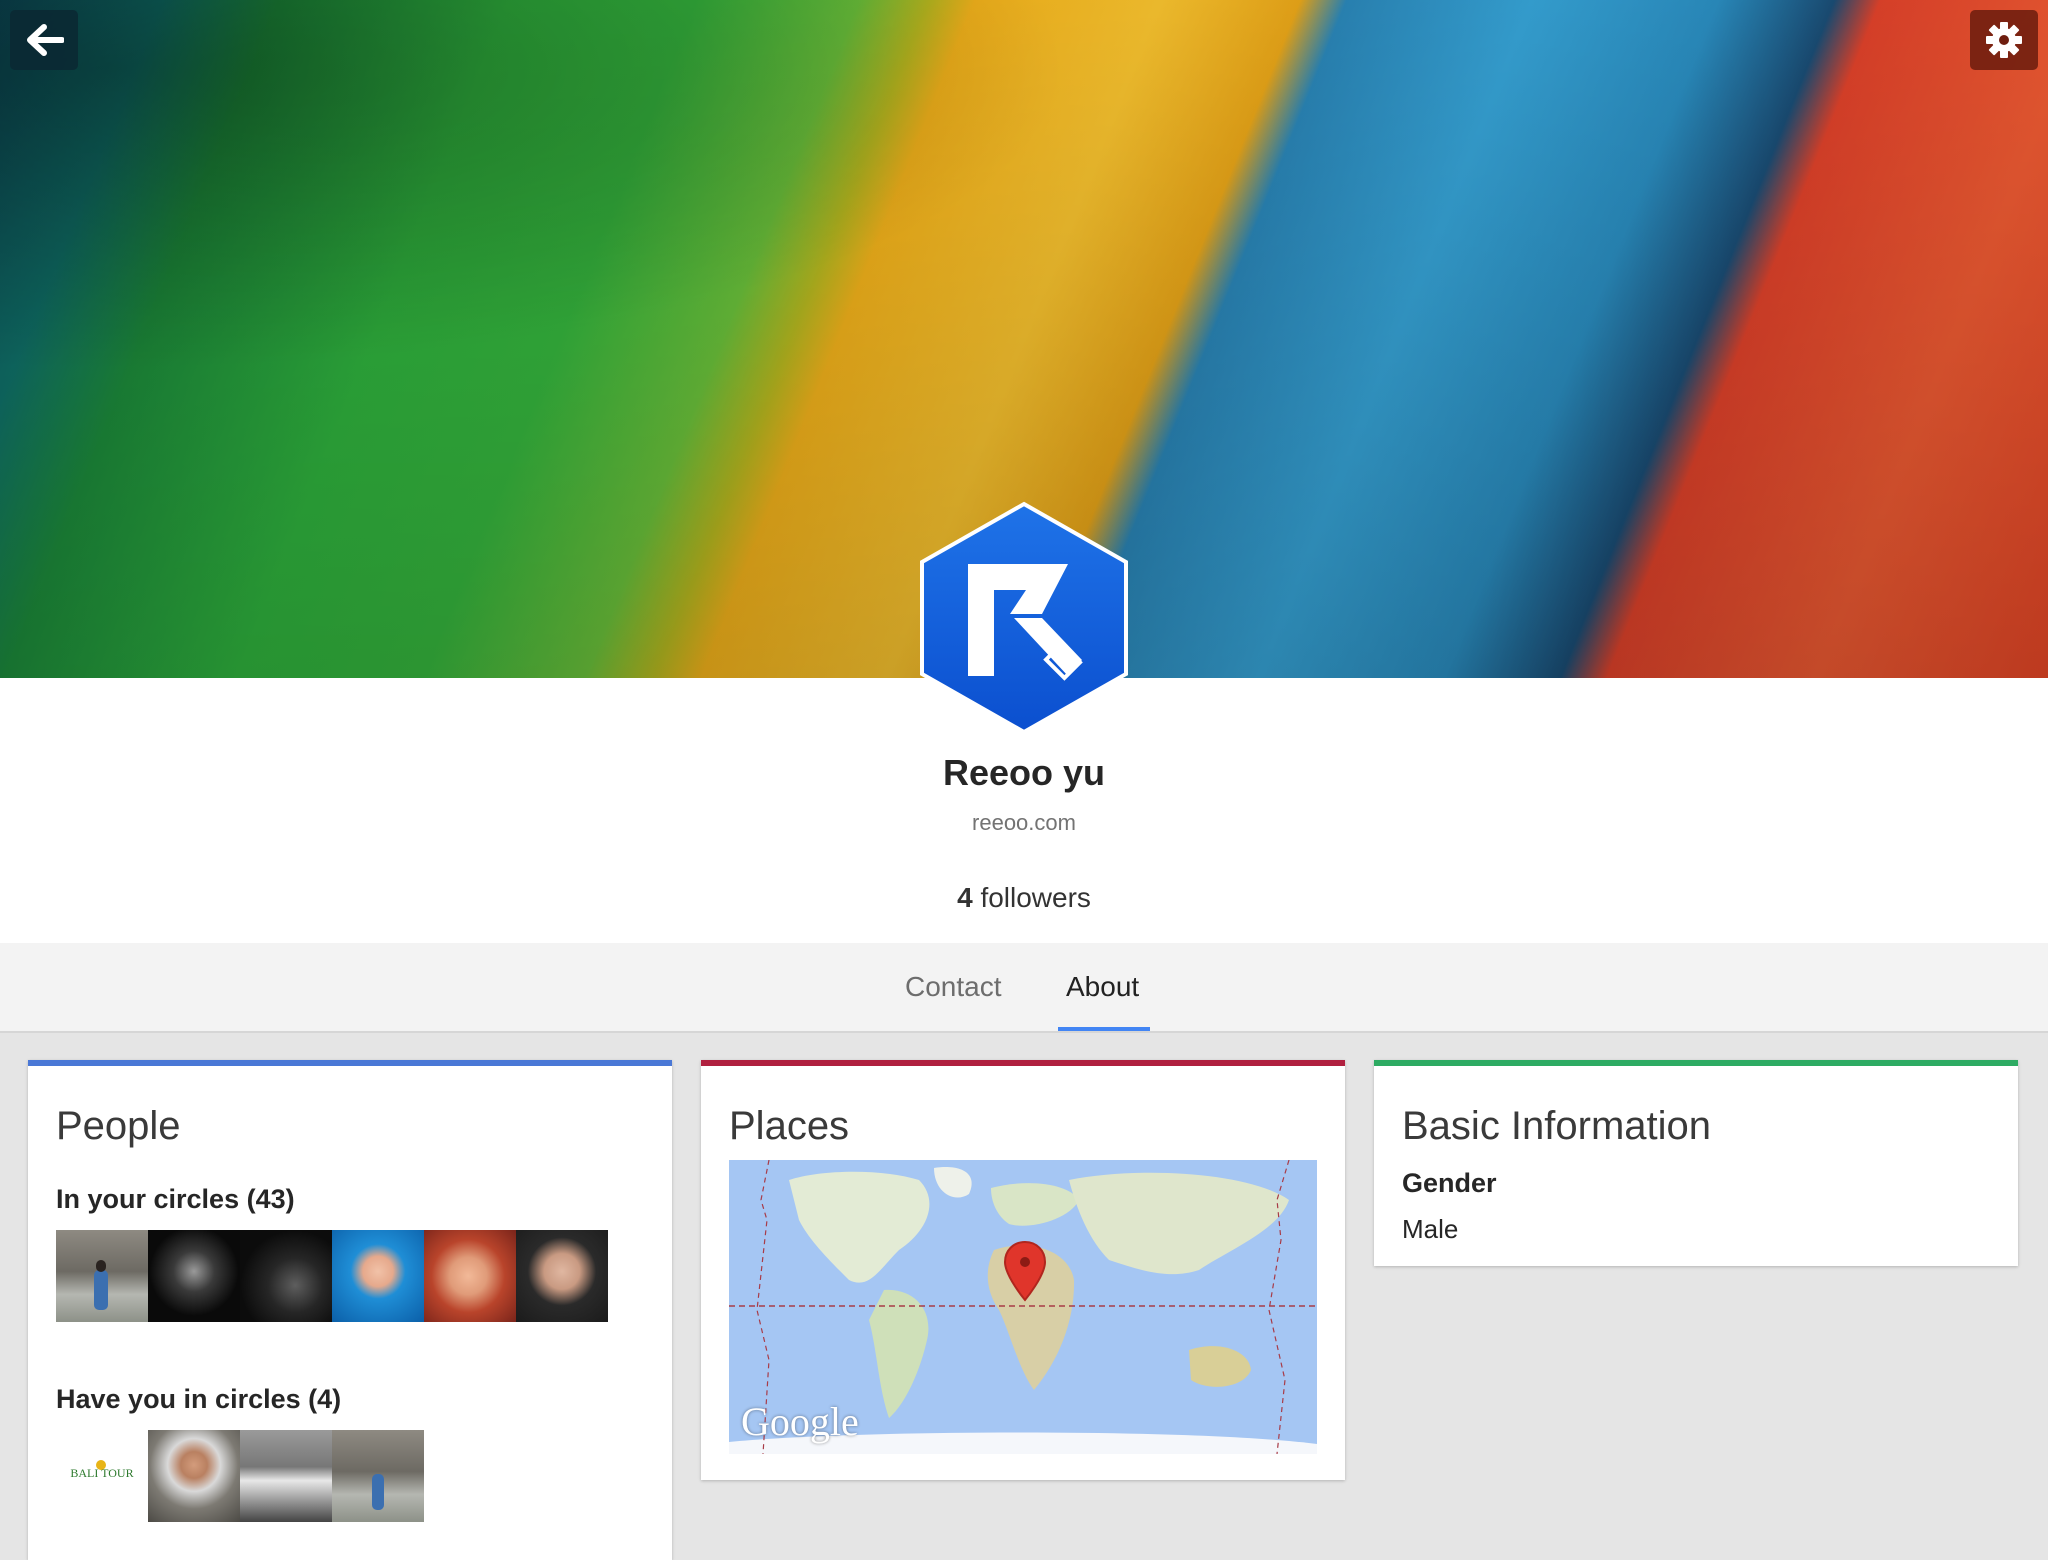  Describe the element at coordinates (1023, 1063) in the screenshot. I see `places-accent-bar` at that location.